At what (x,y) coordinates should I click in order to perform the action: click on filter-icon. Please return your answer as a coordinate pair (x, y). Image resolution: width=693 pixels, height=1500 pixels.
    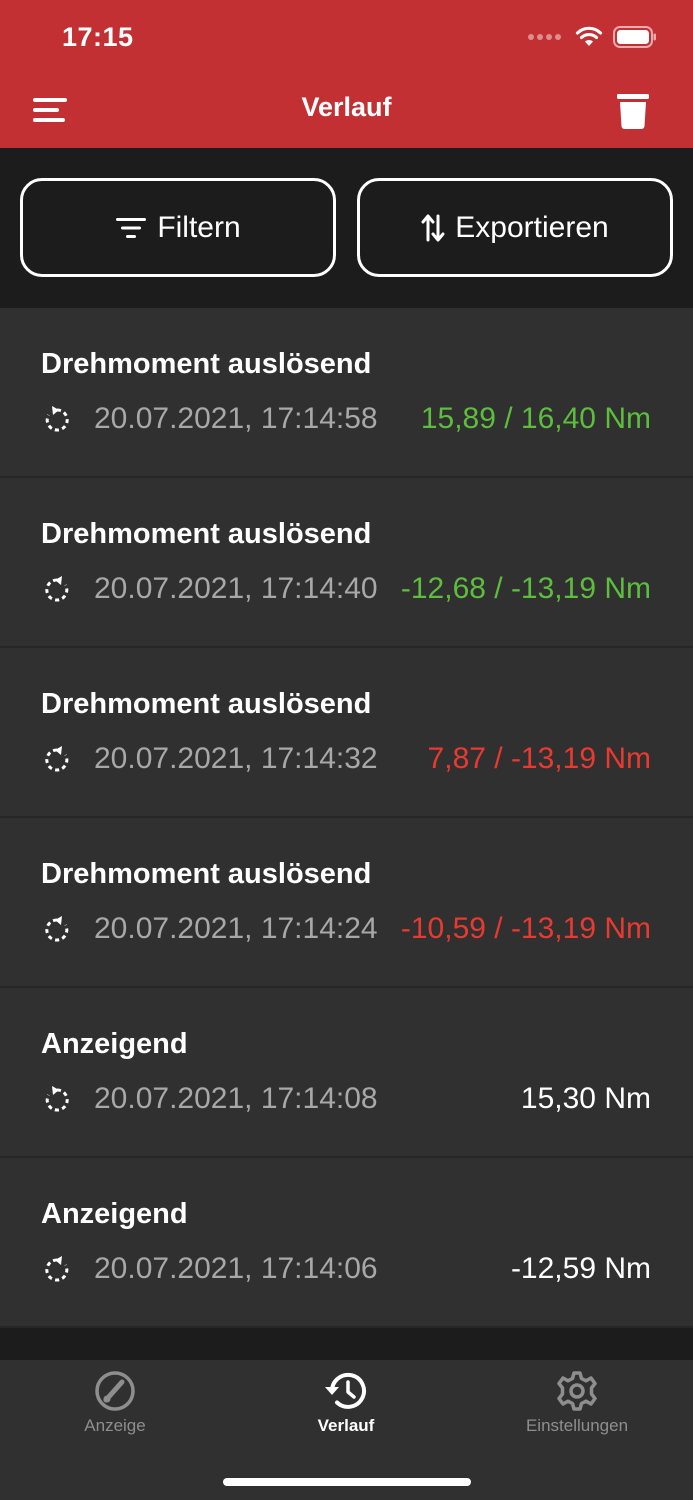
    Looking at the image, I should click on (131, 227).